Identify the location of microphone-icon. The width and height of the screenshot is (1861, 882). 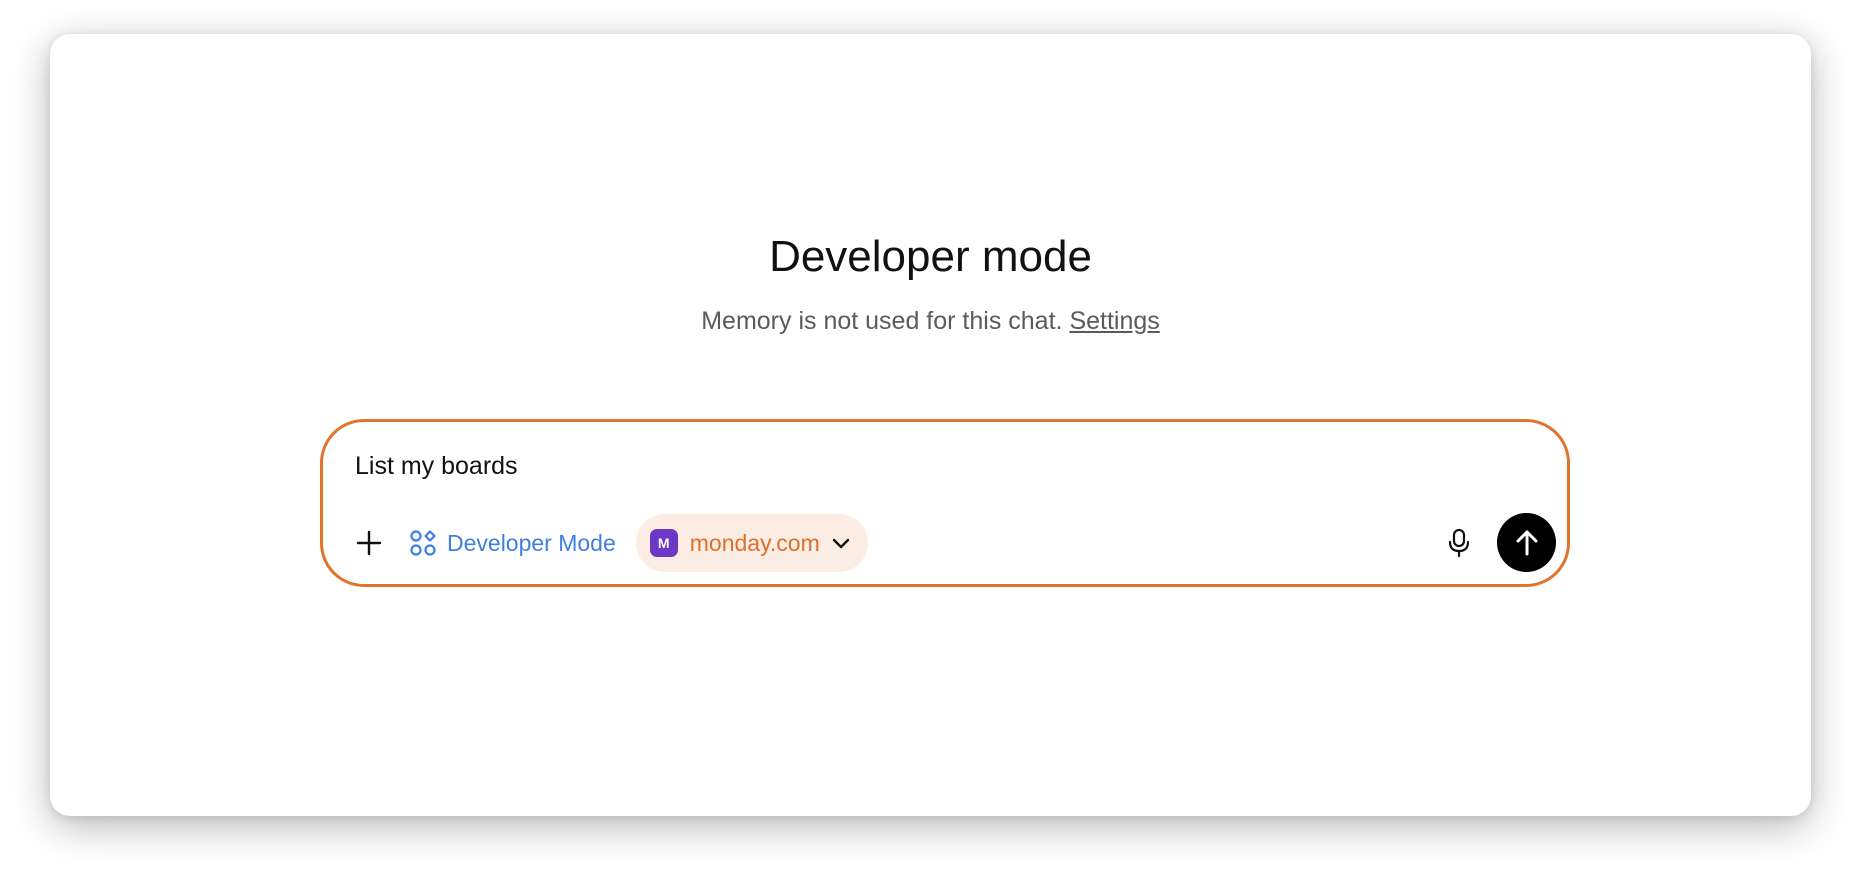
(1459, 543).